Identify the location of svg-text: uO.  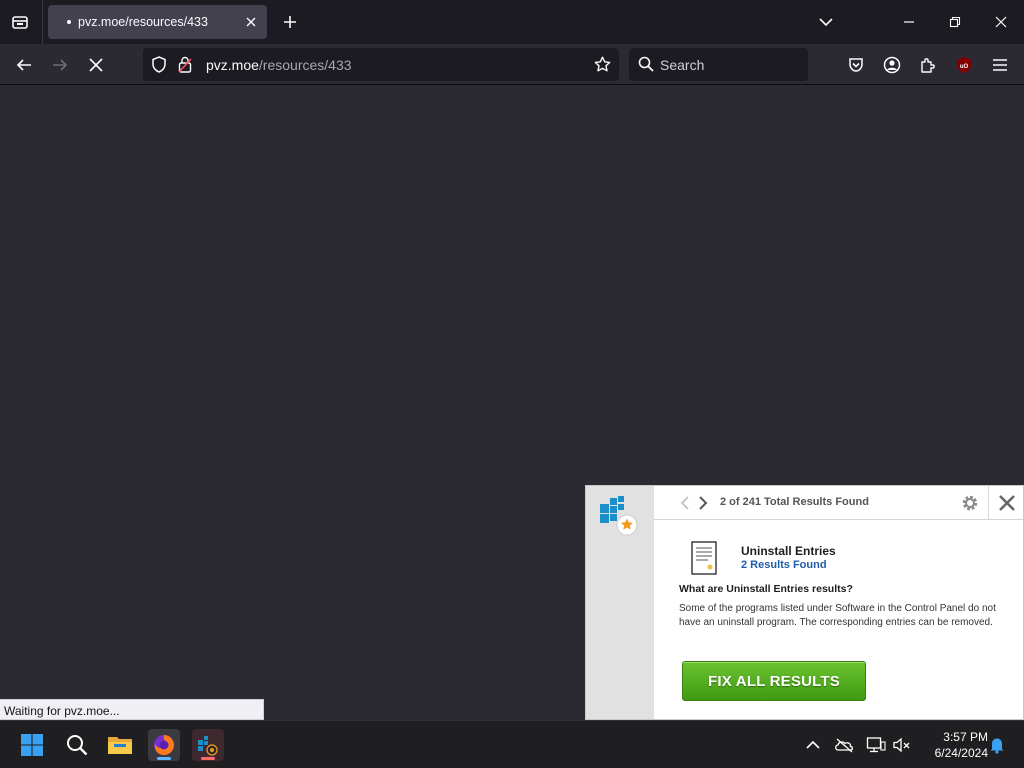
(964, 67).